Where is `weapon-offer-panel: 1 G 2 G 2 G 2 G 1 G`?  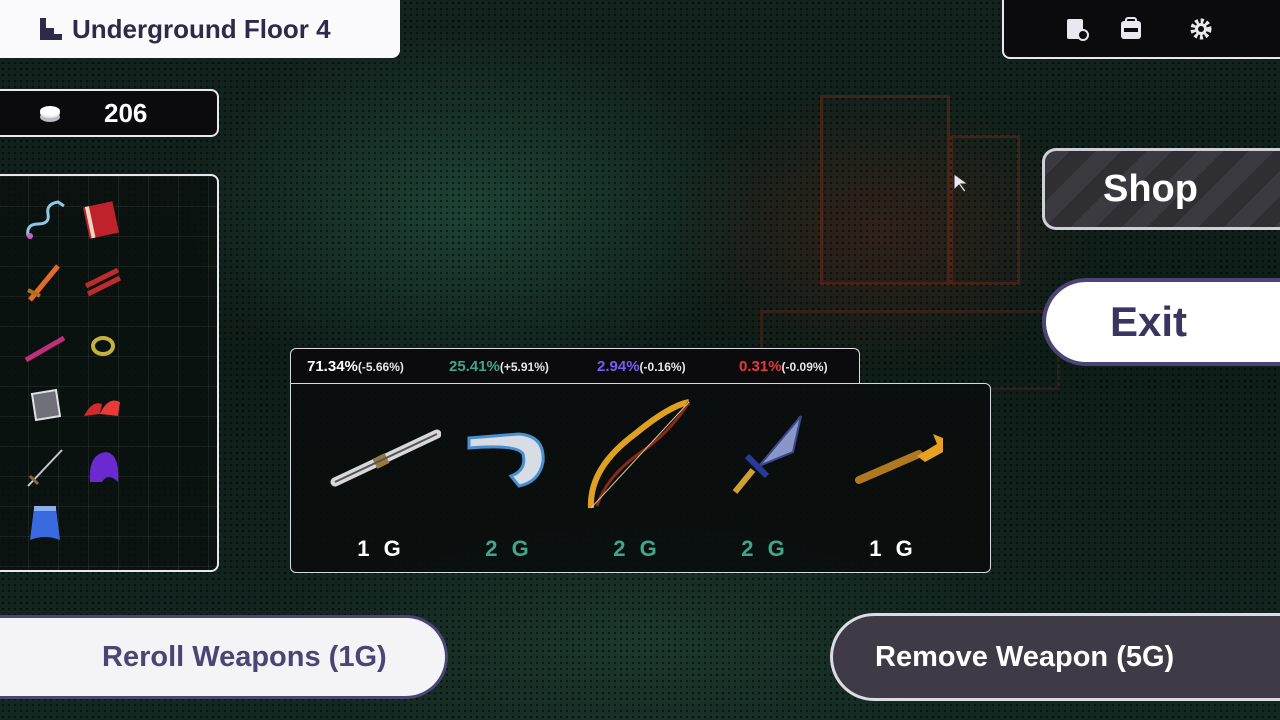
weapon-offer-panel: 1 G 2 G 2 G 2 G 1 G is located at coordinates (640, 478).